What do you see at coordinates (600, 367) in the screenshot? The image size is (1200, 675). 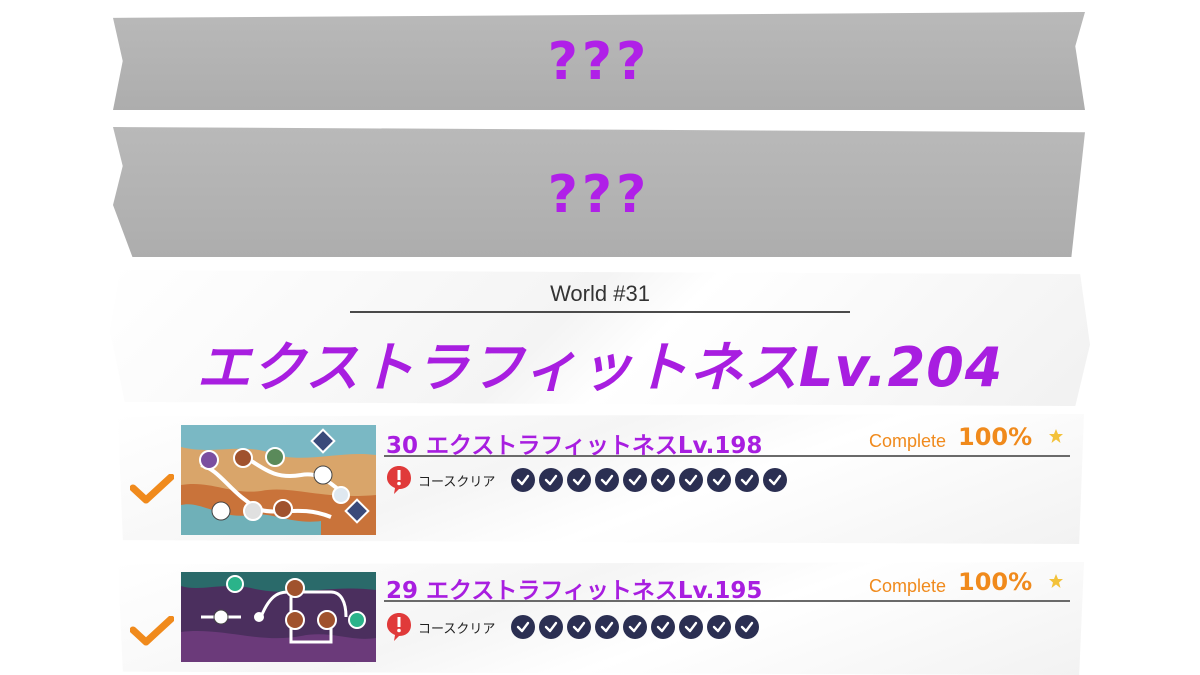 I see `world-title: エクストラフィットネスLv.204` at bounding box center [600, 367].